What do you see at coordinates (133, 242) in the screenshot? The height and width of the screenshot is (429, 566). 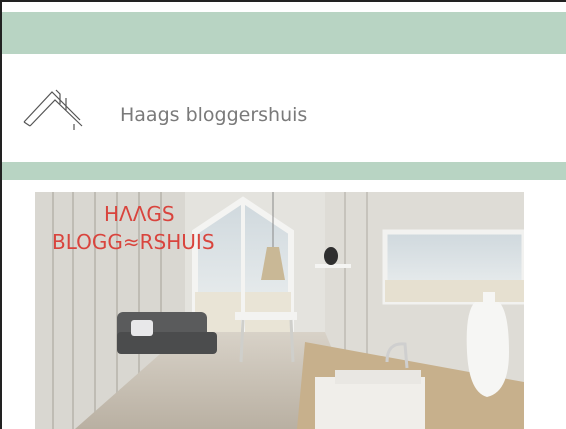 I see `brand-line-2: BLOGG≈RSHUIS` at bounding box center [133, 242].